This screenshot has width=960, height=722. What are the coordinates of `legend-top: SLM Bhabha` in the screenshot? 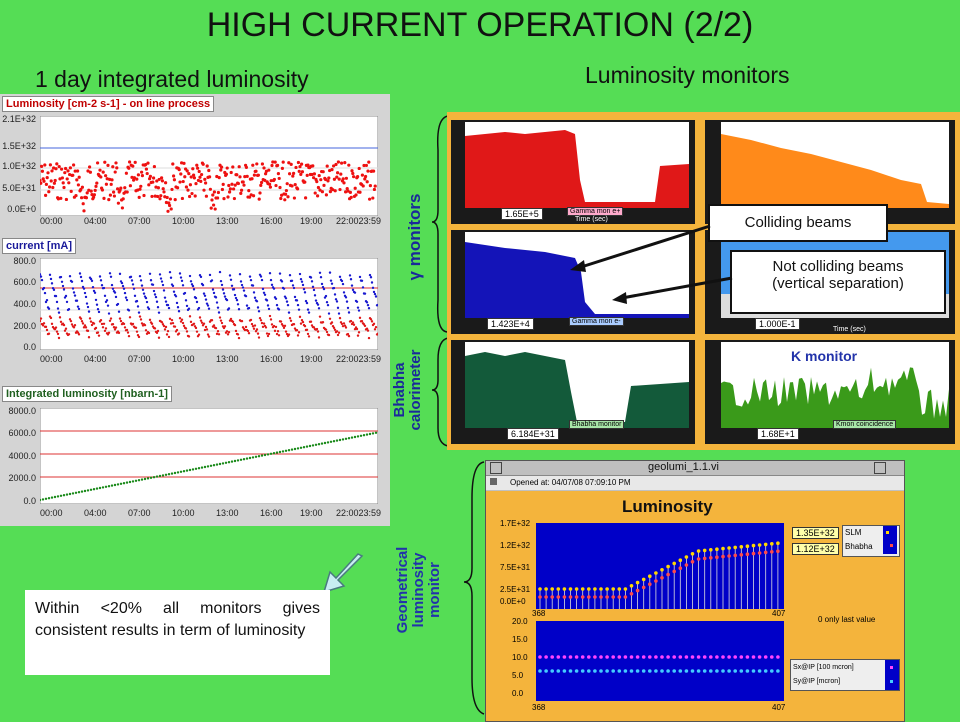 It's located at (871, 541).